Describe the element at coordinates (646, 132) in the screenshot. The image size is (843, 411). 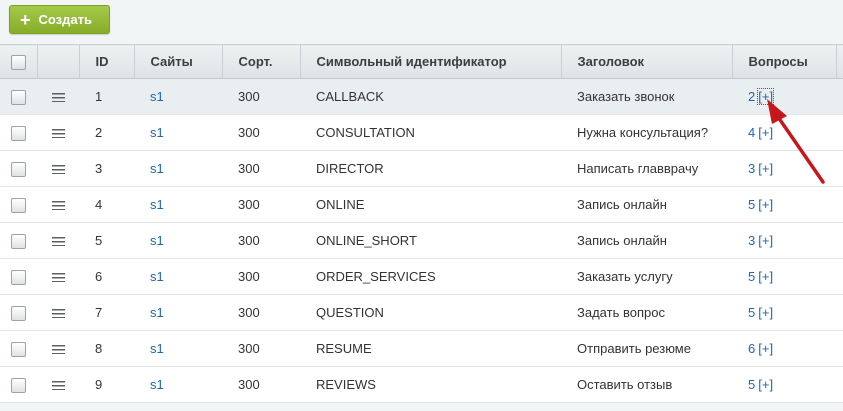
I see `cell-title: Нужна консультация?` at that location.